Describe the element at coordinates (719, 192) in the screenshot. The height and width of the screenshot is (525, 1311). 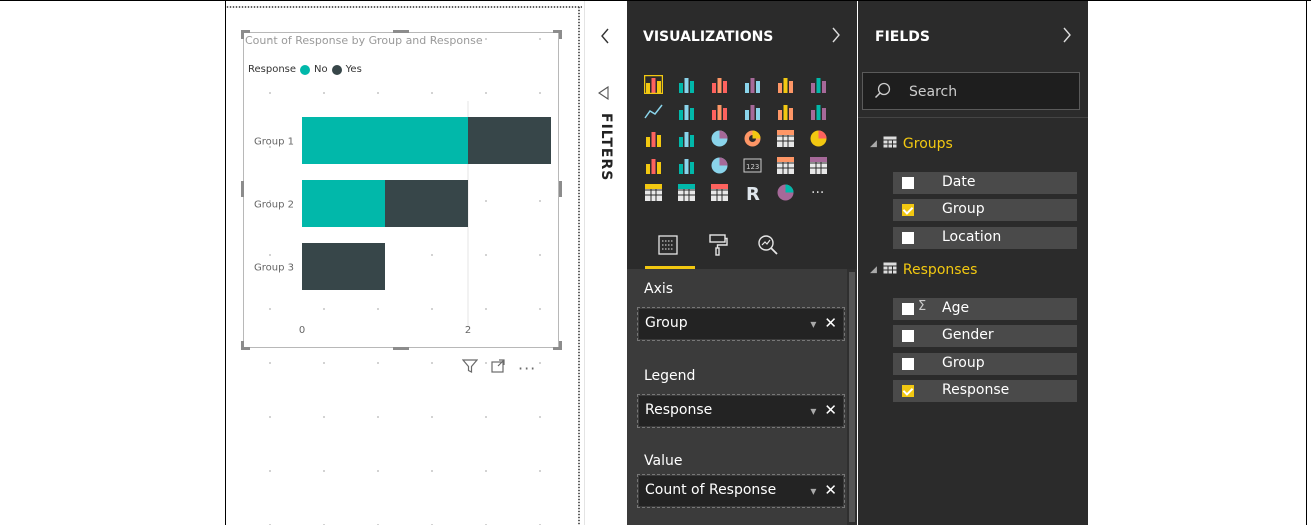
I see `matrix-icon` at that location.